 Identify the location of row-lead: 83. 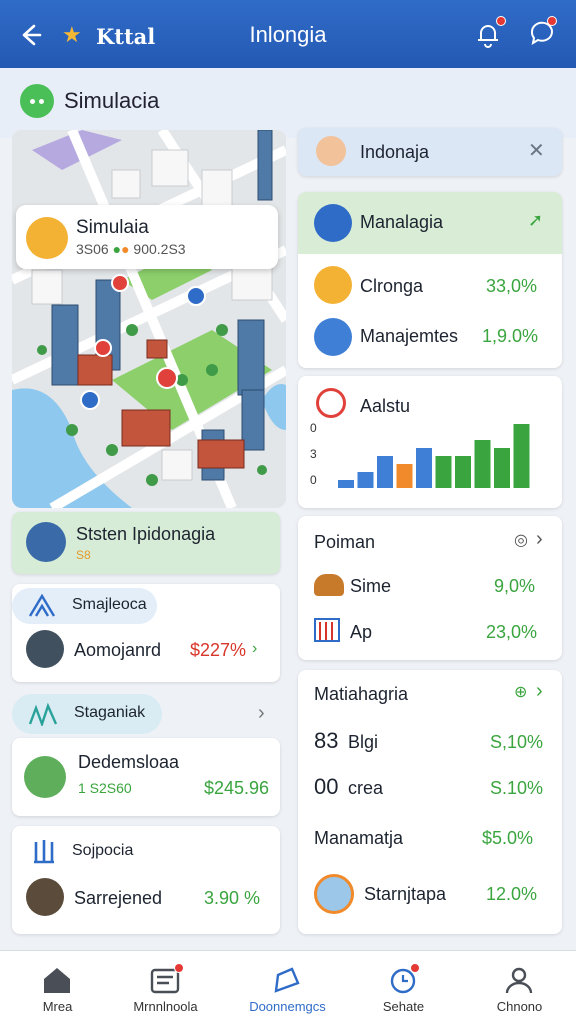
(326, 740).